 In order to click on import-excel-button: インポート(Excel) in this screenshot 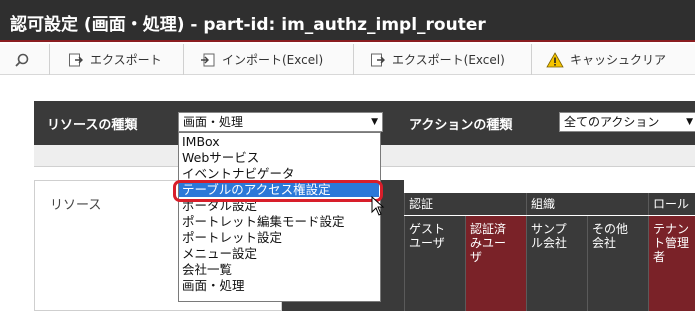, I will do `click(269, 59)`.